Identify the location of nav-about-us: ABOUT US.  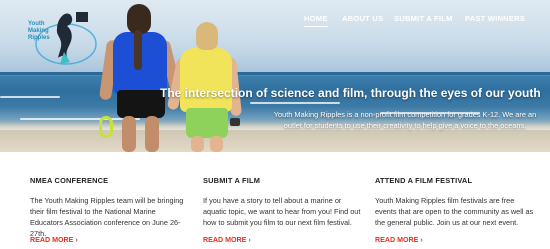
(362, 18).